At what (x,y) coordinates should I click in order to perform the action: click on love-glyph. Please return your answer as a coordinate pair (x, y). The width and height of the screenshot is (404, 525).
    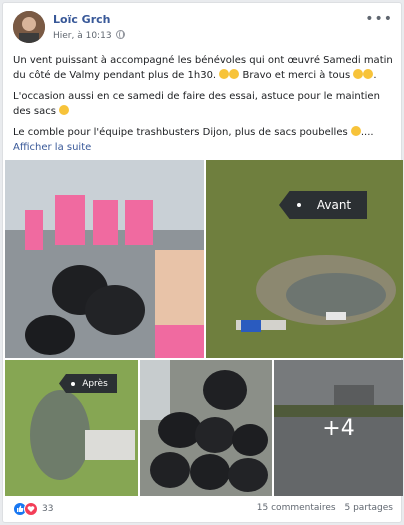
    Looking at the image, I should click on (31, 509).